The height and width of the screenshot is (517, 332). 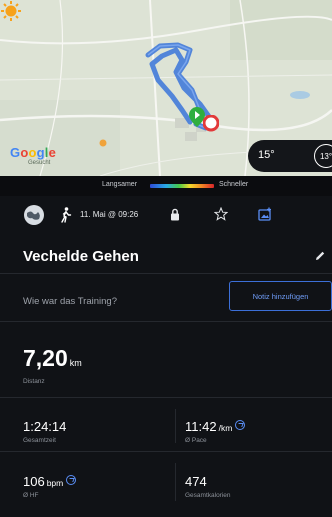 What do you see at coordinates (34, 215) in the screenshot?
I see `avatar` at bounding box center [34, 215].